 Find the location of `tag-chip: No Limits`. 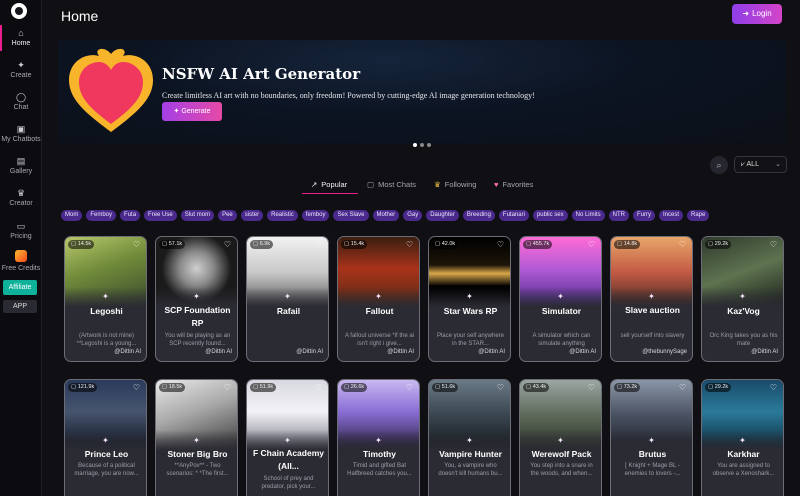

tag-chip: No Limits is located at coordinates (588, 215).